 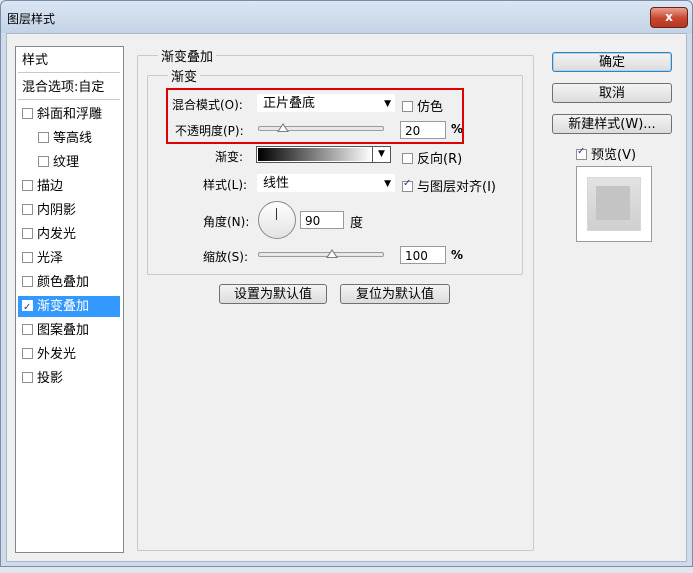 I want to click on gradient-picker: ▼, so click(x=323, y=154).